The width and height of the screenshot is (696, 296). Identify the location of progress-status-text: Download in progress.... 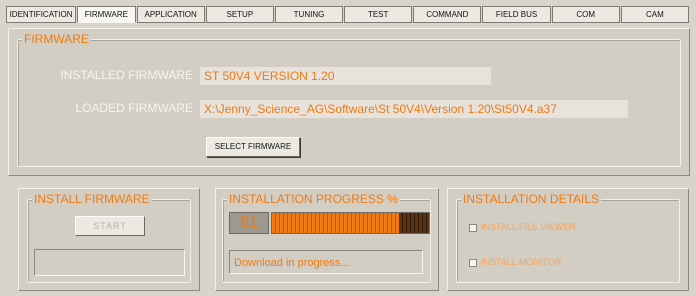
(326, 262).